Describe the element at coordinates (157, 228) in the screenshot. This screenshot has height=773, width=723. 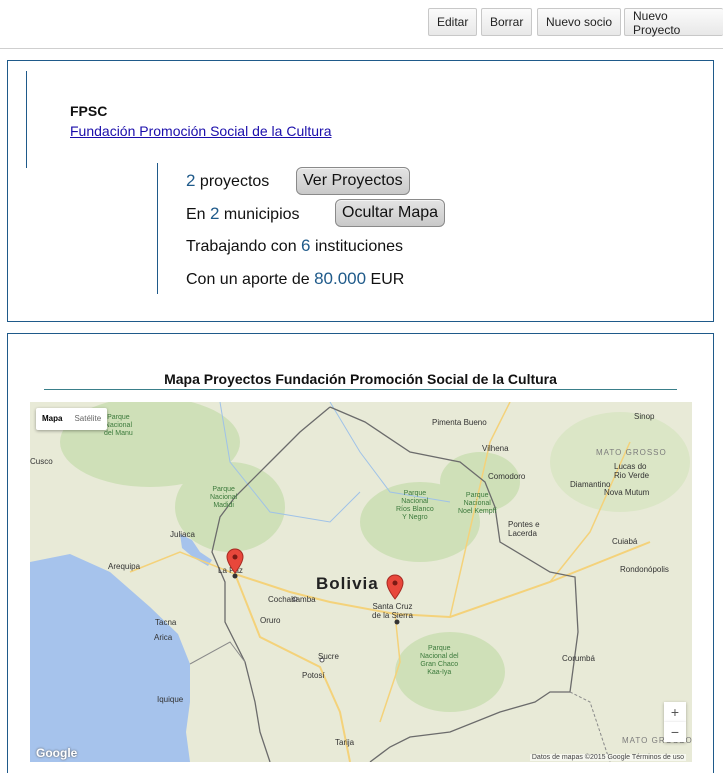
I see `stats-accent-line` at that location.